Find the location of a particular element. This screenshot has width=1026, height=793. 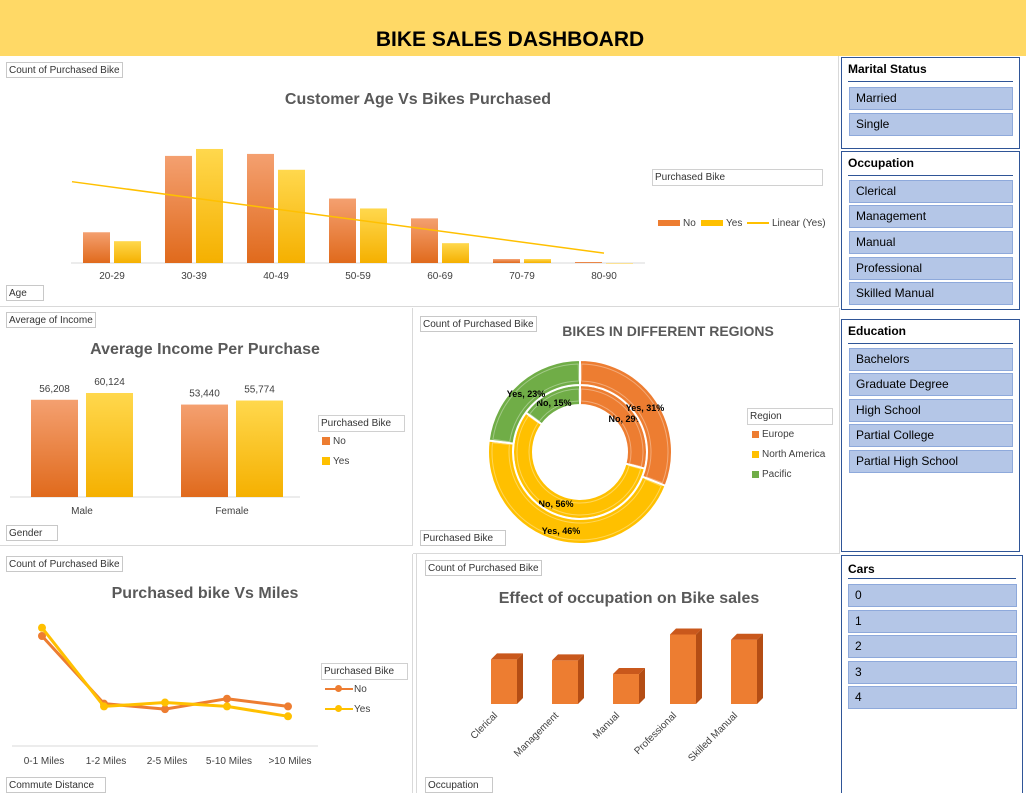

x-tick-label: Professional is located at coordinates (655, 733).